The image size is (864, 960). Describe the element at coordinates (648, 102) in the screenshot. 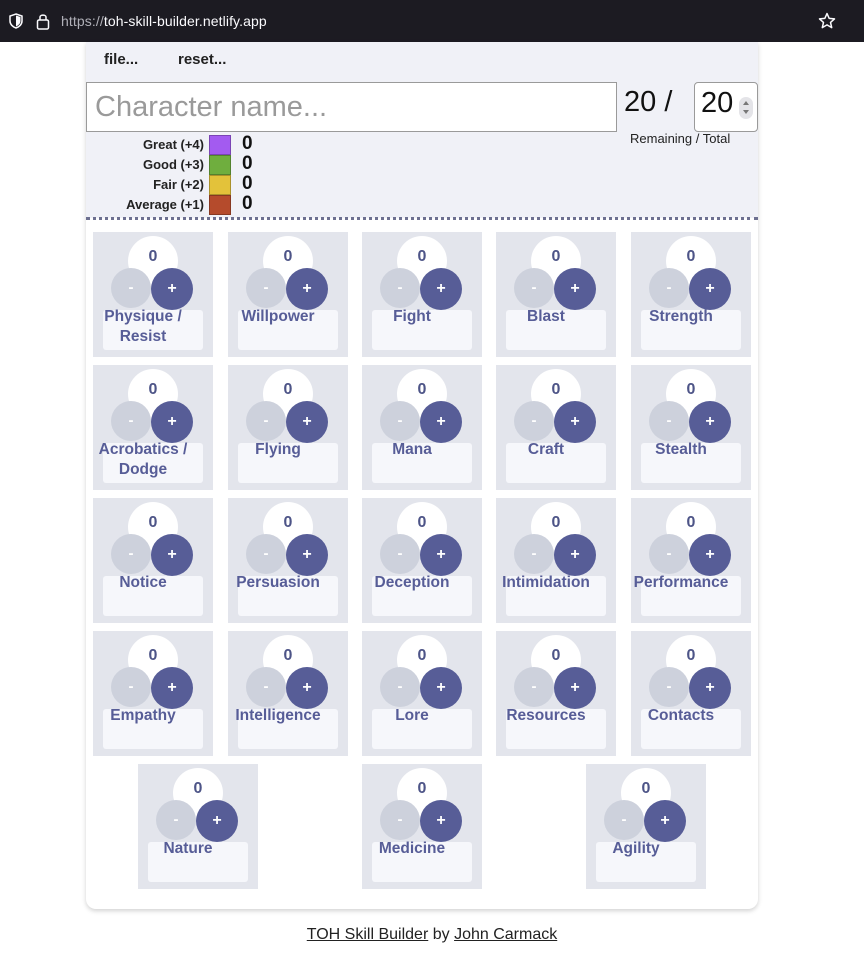

I see `points-remaining: 20 /` at that location.